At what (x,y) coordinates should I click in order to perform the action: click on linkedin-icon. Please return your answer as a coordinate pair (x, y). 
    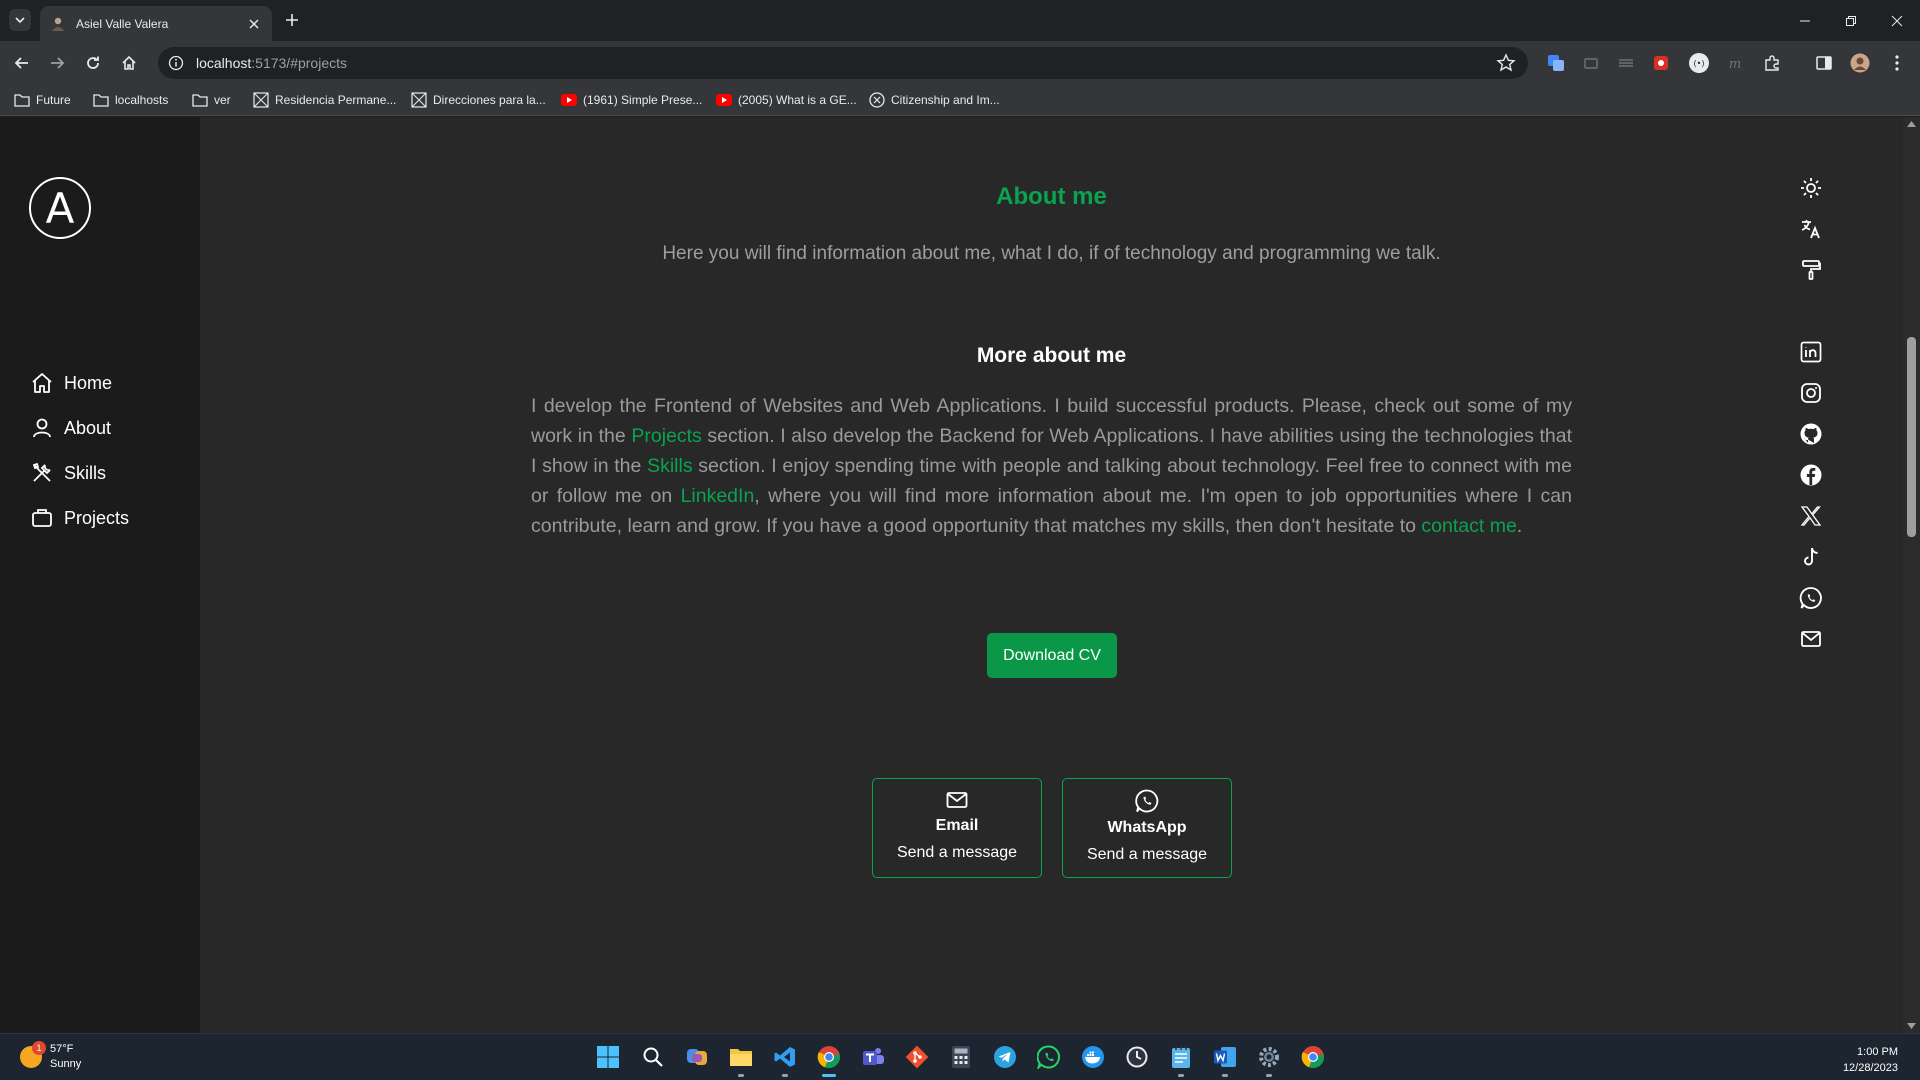
    Looking at the image, I should click on (1811, 352).